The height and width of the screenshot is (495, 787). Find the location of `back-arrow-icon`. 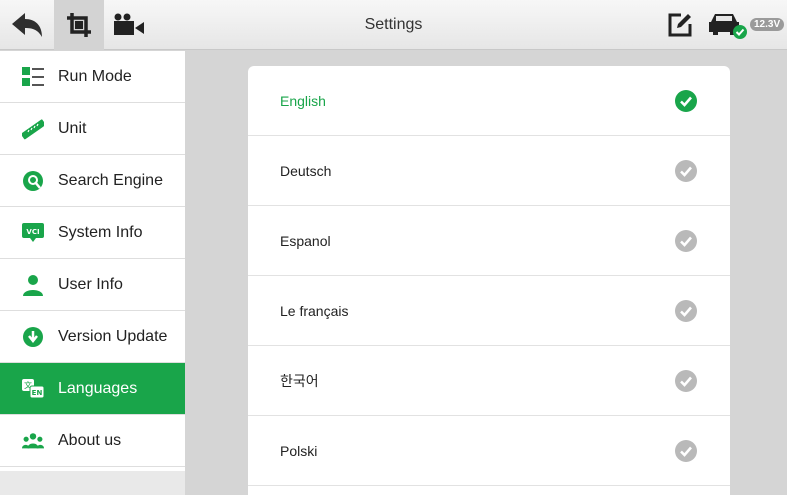

back-arrow-icon is located at coordinates (27, 25).